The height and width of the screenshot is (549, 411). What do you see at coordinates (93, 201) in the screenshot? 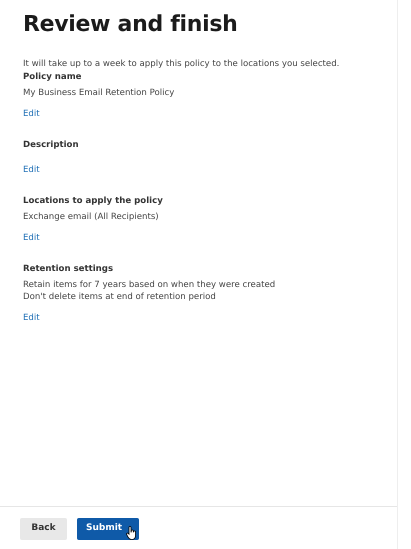
I see `section-heading: Locations to apply the policy` at bounding box center [93, 201].